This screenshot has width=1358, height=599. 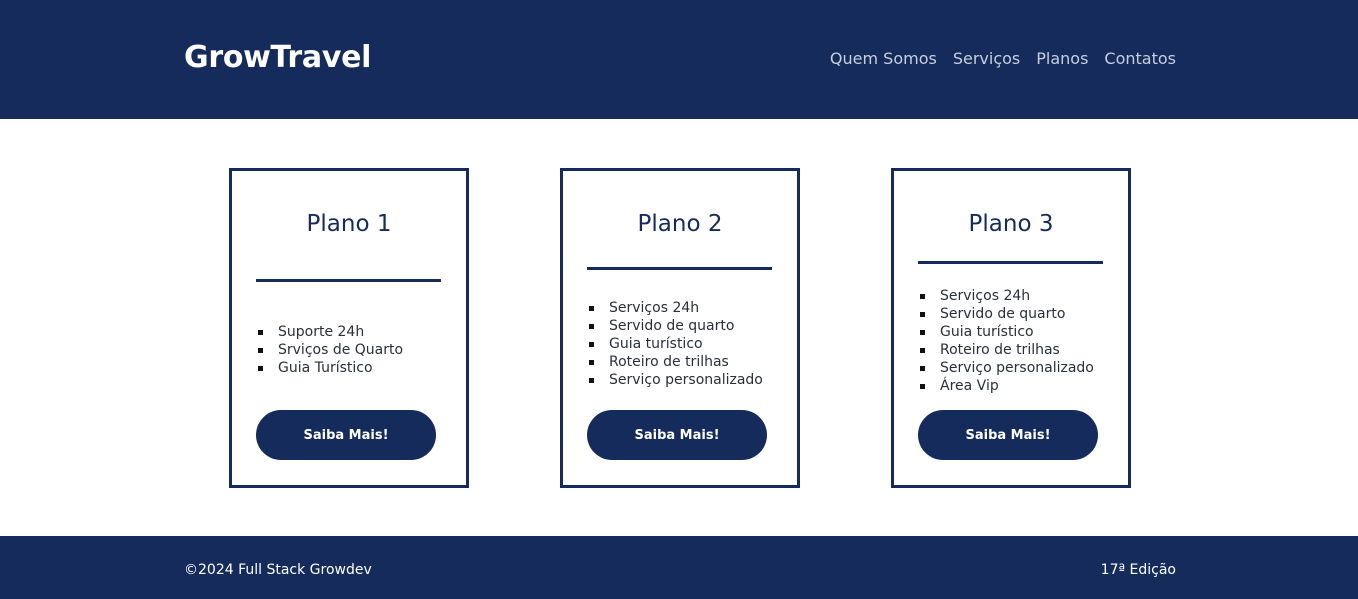 I want to click on main-nav: Quem Somos Serviços Planos Contatos, so click(x=1003, y=58).